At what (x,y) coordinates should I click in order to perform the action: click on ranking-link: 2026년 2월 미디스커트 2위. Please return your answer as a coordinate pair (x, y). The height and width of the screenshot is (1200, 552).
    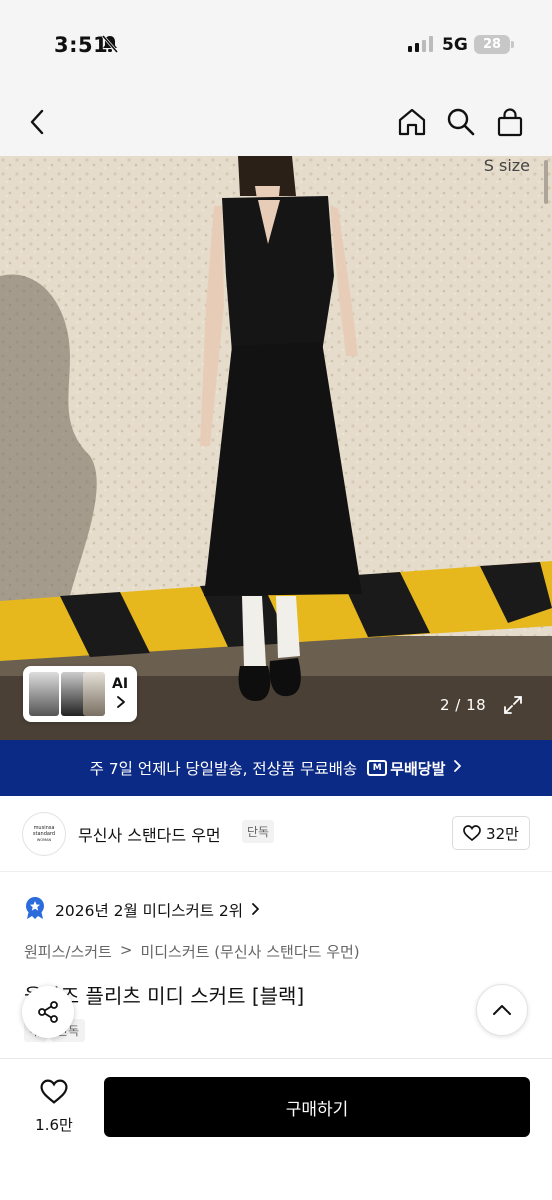
    Looking at the image, I should click on (142, 910).